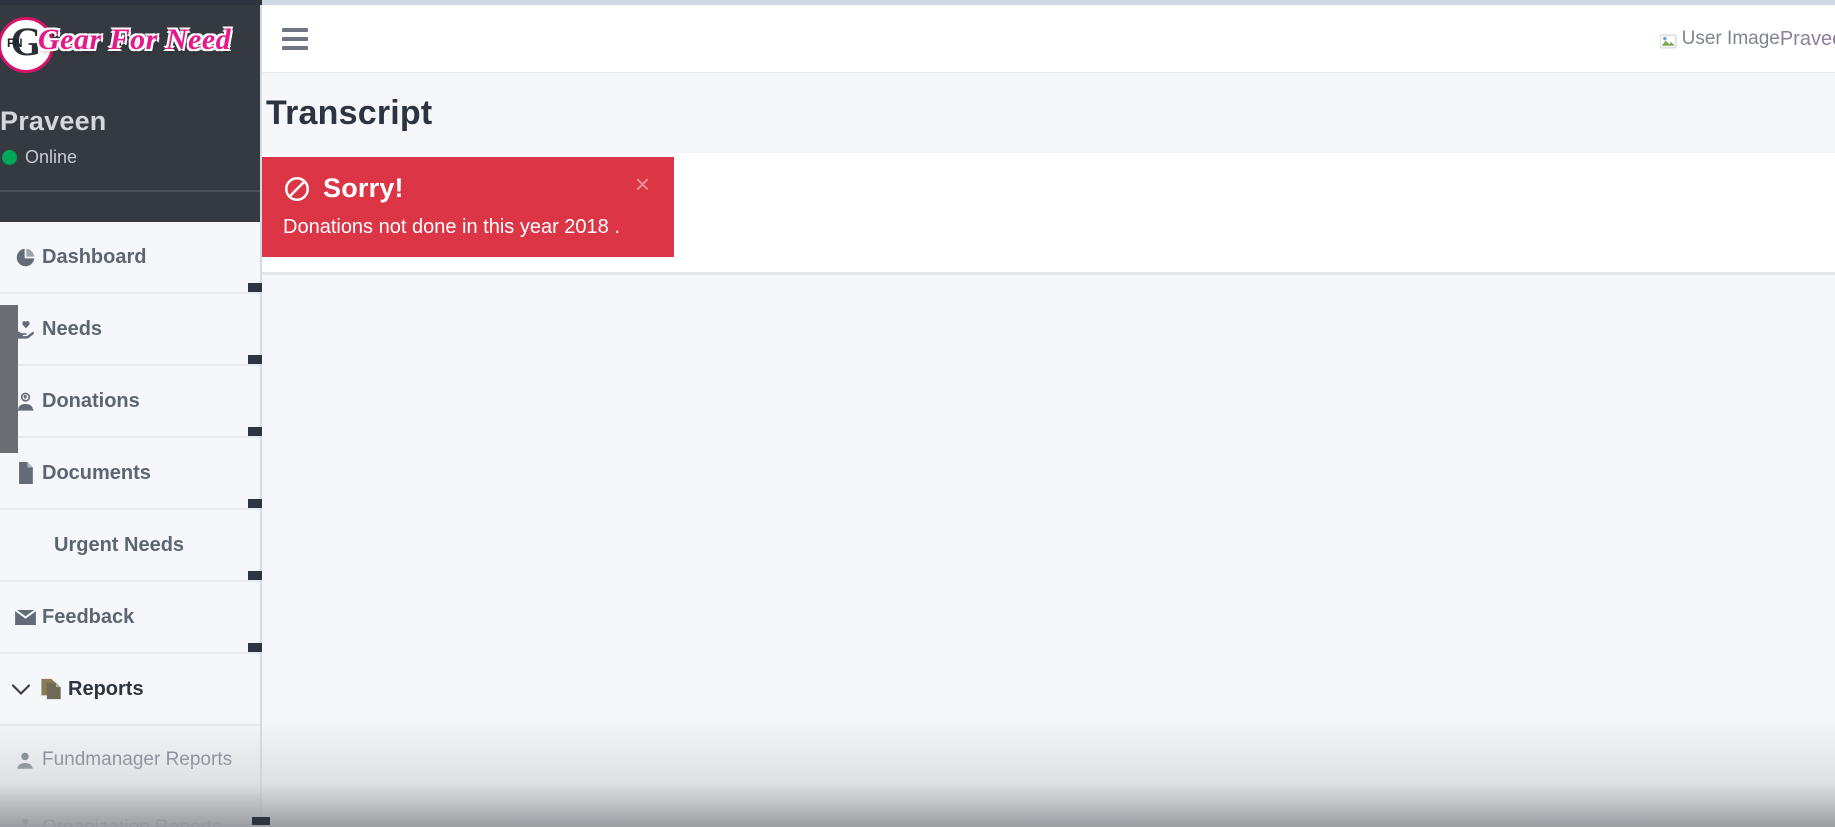 The width and height of the screenshot is (1835, 827). Describe the element at coordinates (478, 188) in the screenshot. I see `alert-header: Sorry!` at that location.